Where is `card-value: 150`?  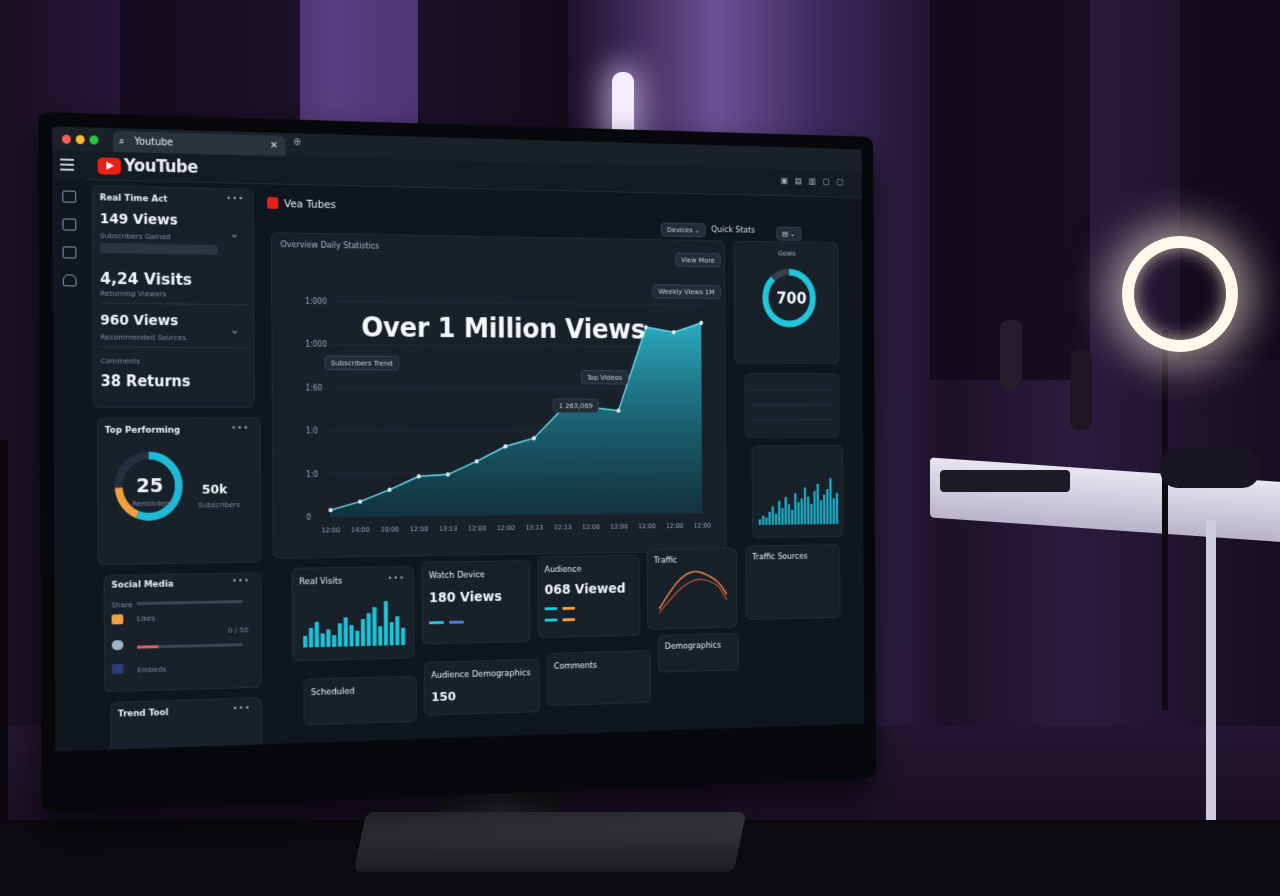
card-value: 150 is located at coordinates (444, 697).